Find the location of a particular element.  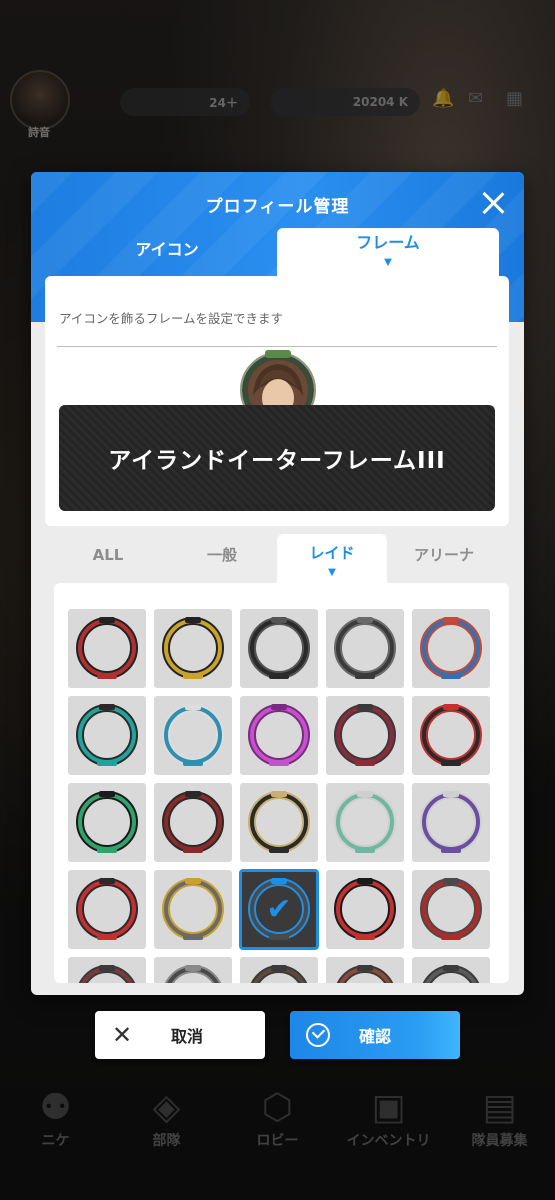

confirm-label: 確認 is located at coordinates (374, 1036).